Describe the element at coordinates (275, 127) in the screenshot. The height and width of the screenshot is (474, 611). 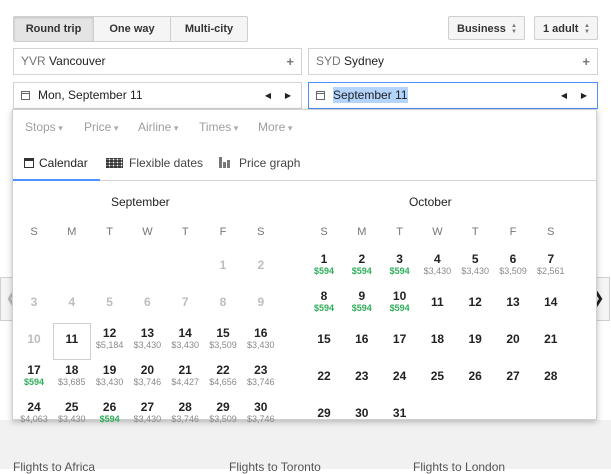
I see `filter-more: More` at that location.